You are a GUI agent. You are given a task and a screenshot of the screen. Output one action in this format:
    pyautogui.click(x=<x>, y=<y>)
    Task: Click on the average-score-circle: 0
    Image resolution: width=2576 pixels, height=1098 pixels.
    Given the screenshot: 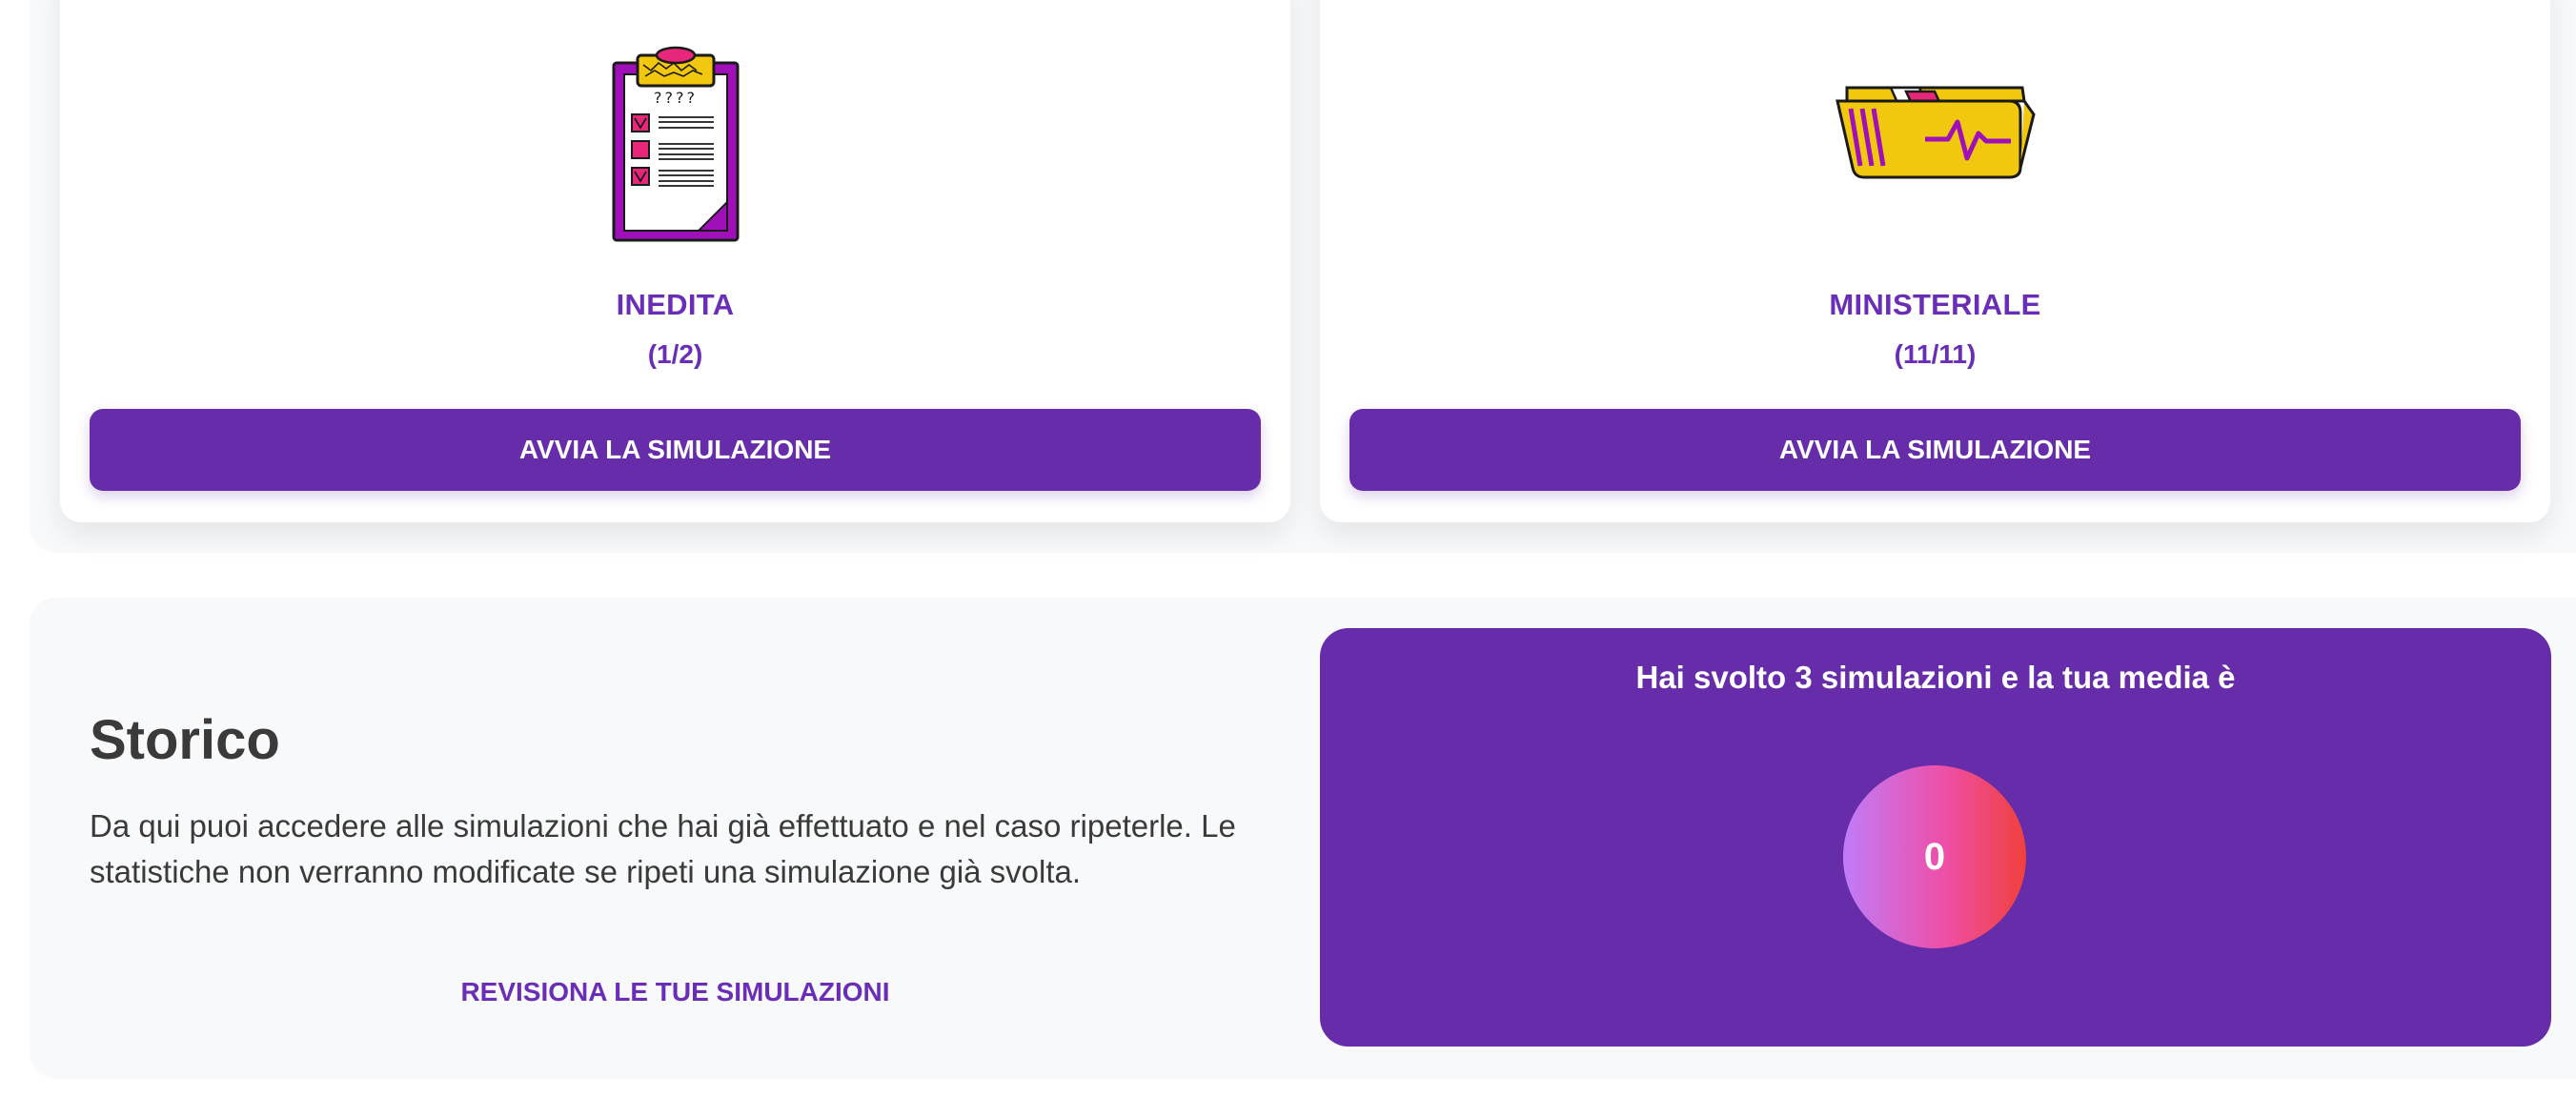 What is the action you would take?
    pyautogui.click(x=1934, y=856)
    